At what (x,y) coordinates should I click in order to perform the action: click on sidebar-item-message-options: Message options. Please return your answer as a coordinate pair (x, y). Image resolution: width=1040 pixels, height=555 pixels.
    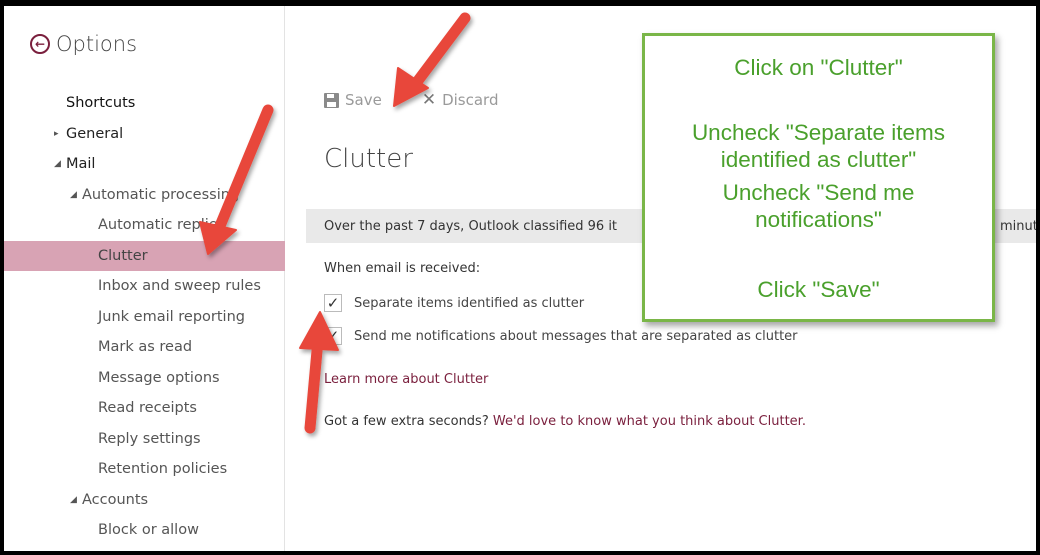
    Looking at the image, I should click on (144, 378).